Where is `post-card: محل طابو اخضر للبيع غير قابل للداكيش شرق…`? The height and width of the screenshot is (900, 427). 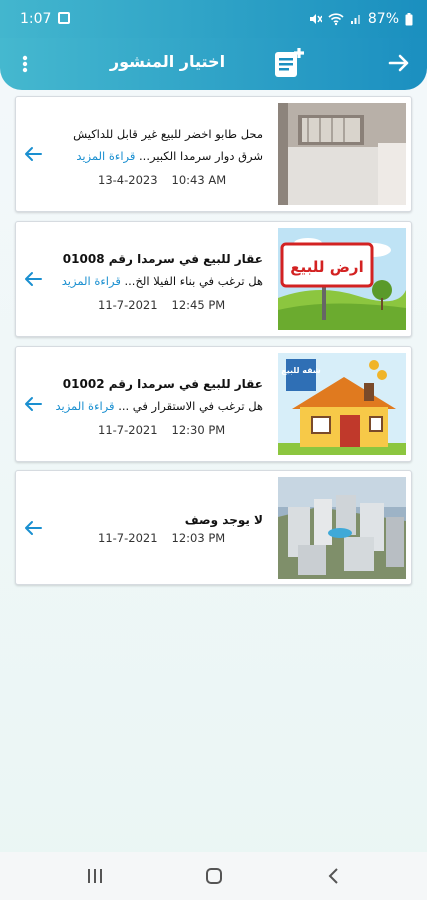
post-card: محل طابو اخضر للبيع غير قابل للداكيش شرق… is located at coordinates (213, 154).